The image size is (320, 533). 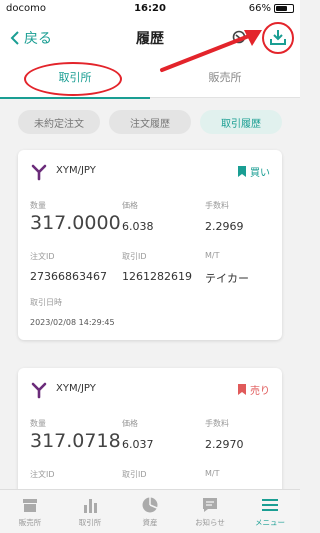 What do you see at coordinates (30, 505) in the screenshot?
I see `shop-icon` at bounding box center [30, 505].